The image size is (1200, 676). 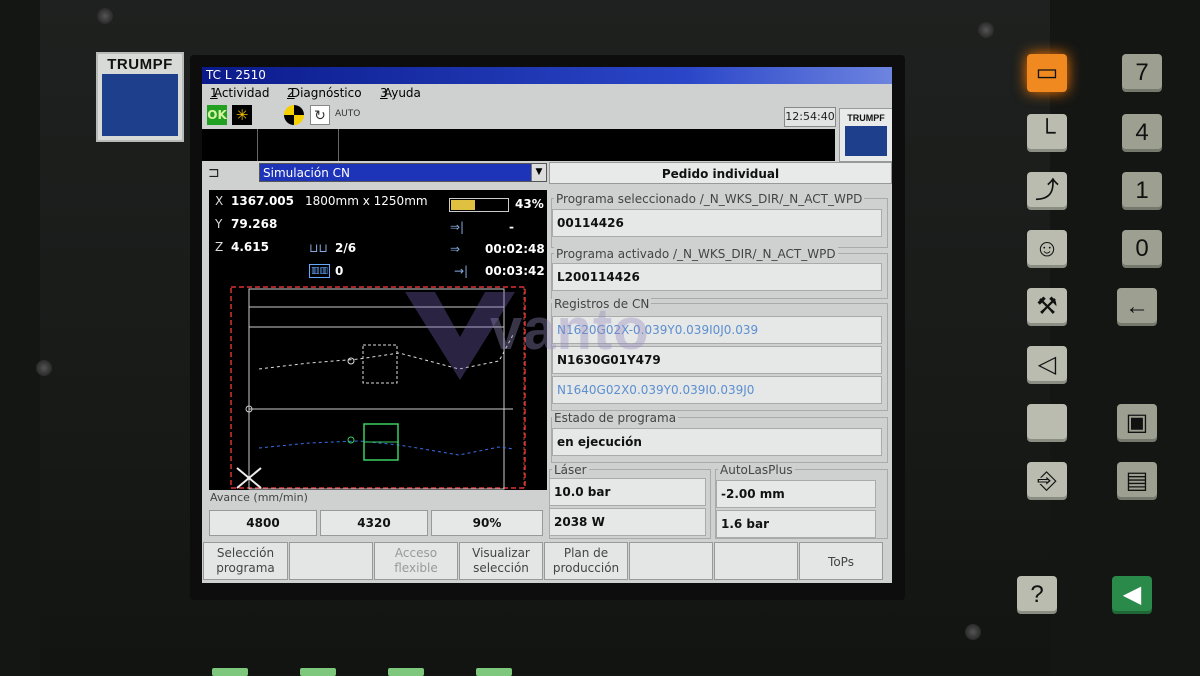 I want to click on program-start-key: ▭, so click(x=1047, y=73).